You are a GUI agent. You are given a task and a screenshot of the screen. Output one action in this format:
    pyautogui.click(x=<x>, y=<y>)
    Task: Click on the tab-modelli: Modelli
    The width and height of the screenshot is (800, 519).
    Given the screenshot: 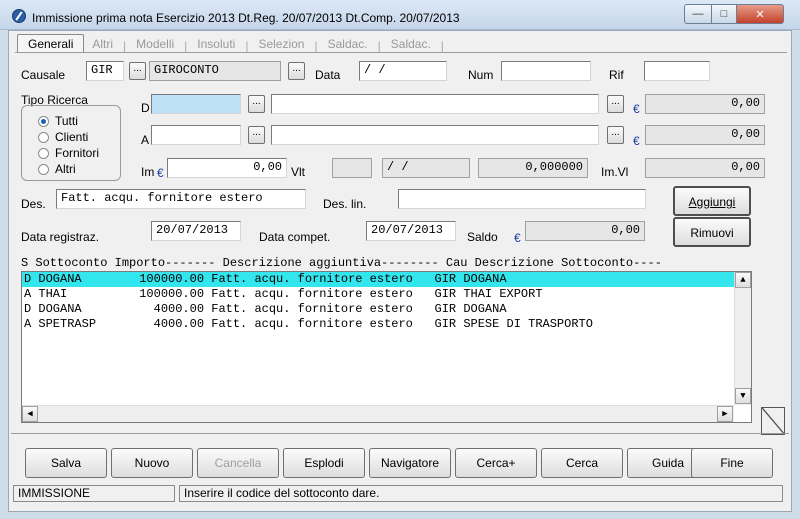 What is the action you would take?
    pyautogui.click(x=155, y=44)
    